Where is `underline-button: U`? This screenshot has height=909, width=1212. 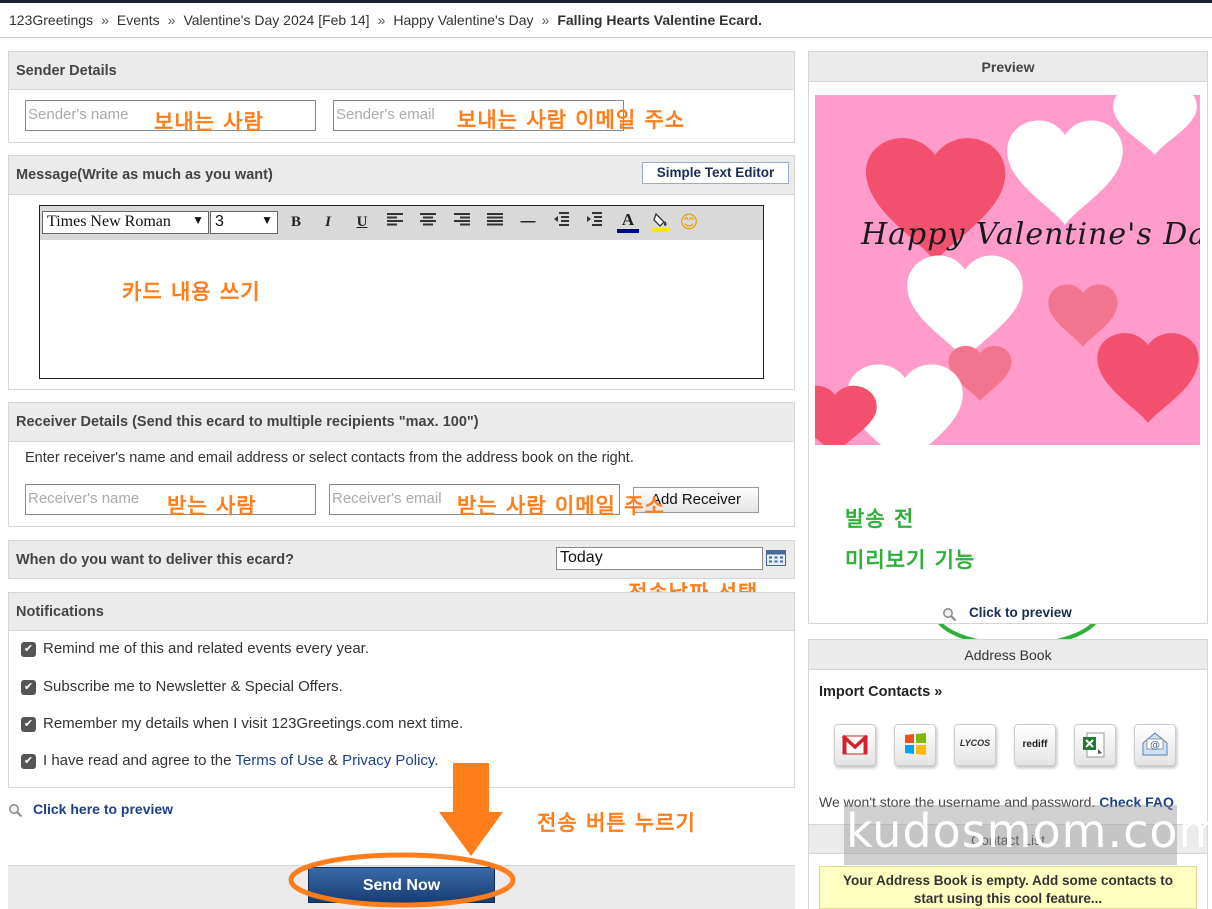
underline-button: U is located at coordinates (362, 222).